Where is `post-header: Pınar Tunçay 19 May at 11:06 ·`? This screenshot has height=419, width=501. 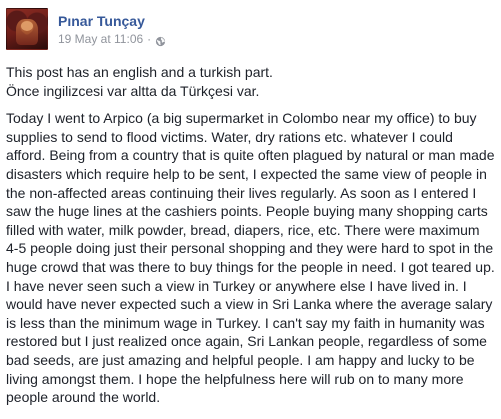
post-header: Pınar Tunçay 19 May at 11:06 · is located at coordinates (86, 30).